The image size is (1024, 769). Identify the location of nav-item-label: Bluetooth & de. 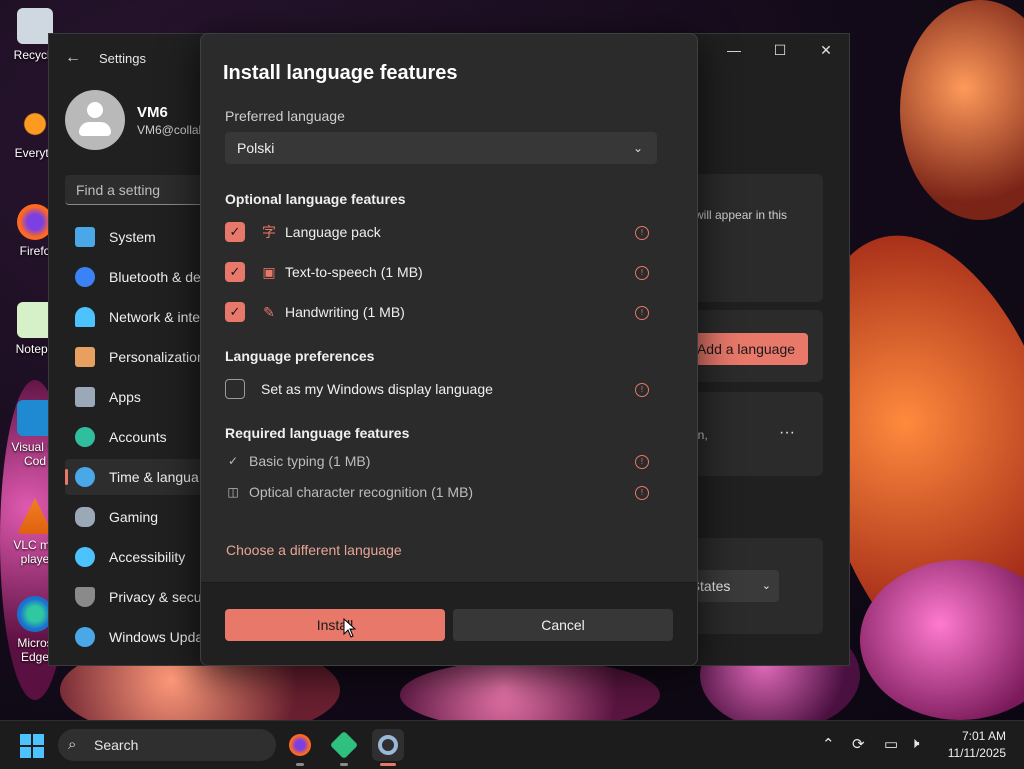
(155, 277).